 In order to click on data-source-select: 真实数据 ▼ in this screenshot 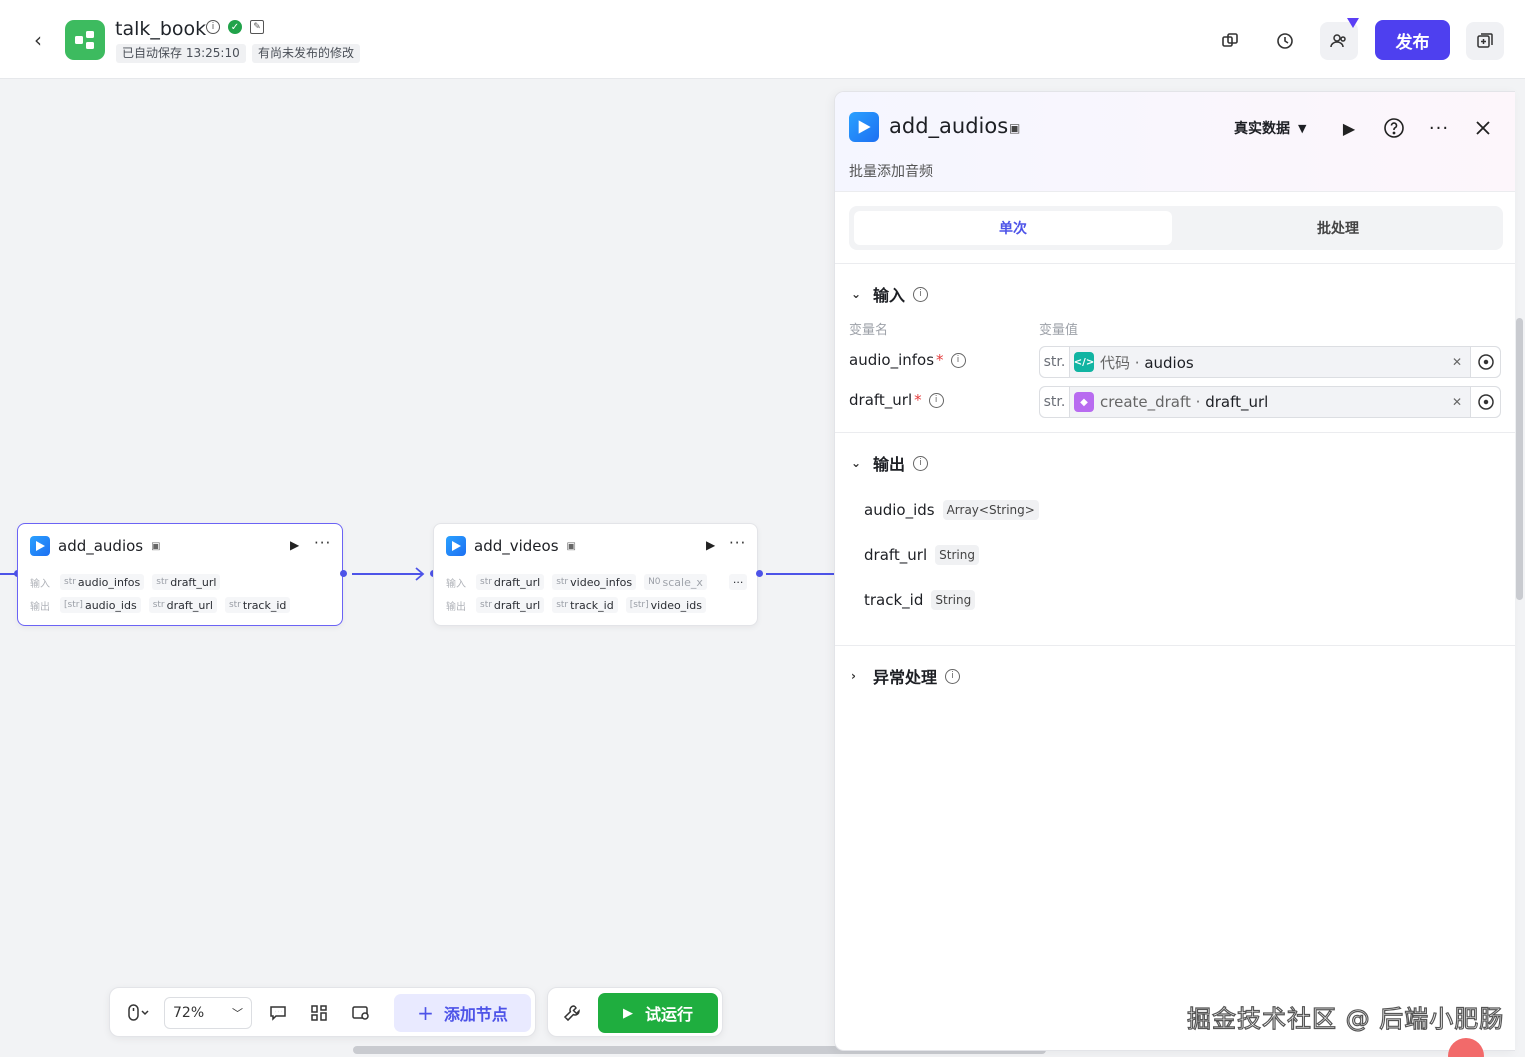, I will do `click(1270, 128)`.